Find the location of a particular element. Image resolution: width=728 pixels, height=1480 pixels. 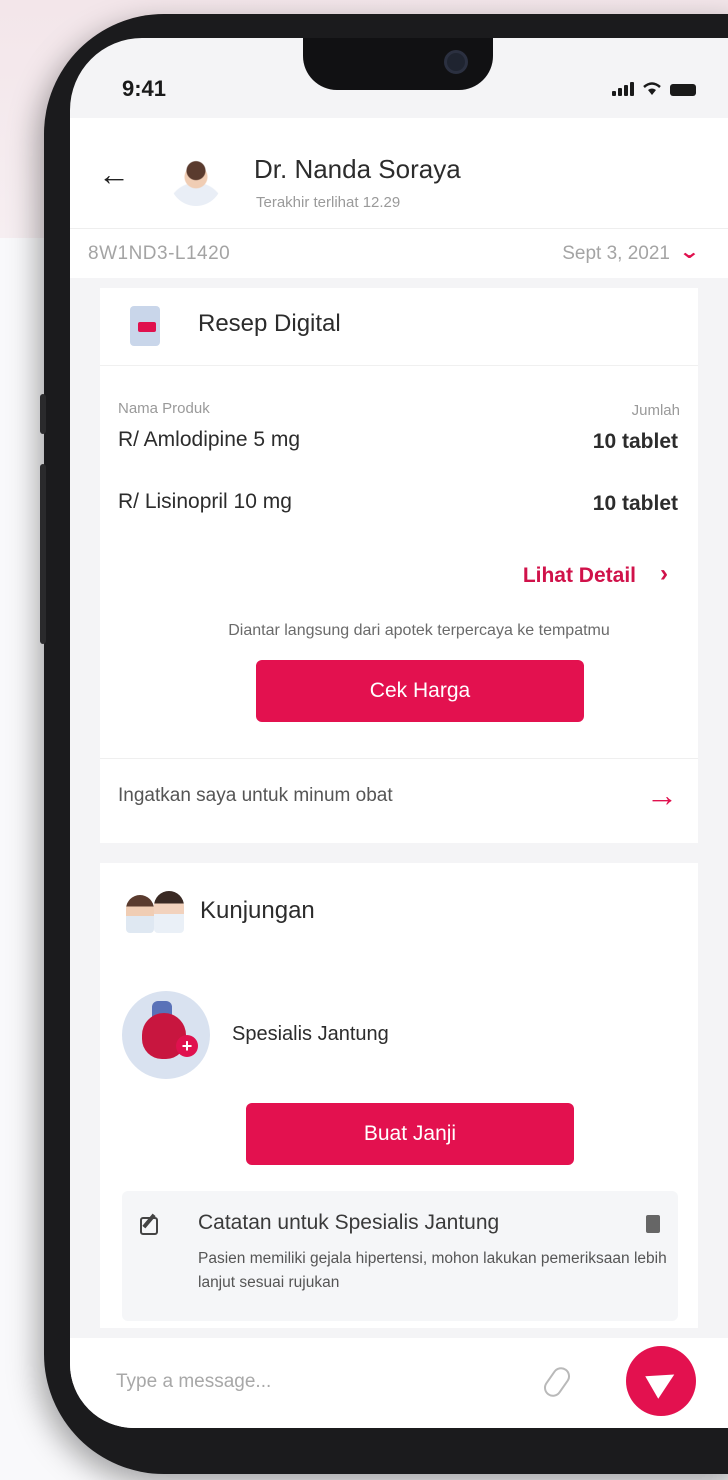

status-icons is located at coordinates (654, 89).